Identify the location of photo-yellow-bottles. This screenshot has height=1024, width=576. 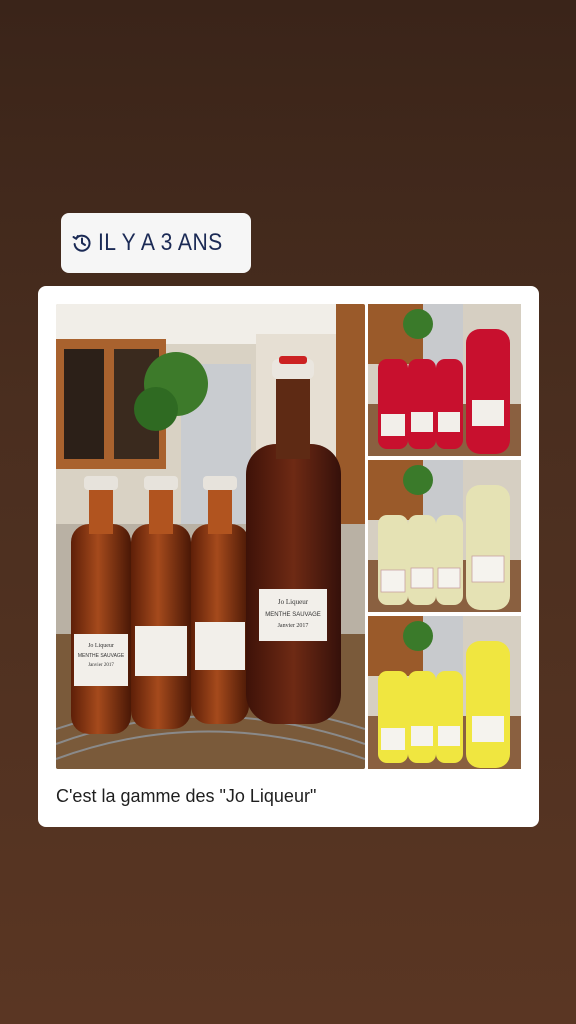
(444, 692).